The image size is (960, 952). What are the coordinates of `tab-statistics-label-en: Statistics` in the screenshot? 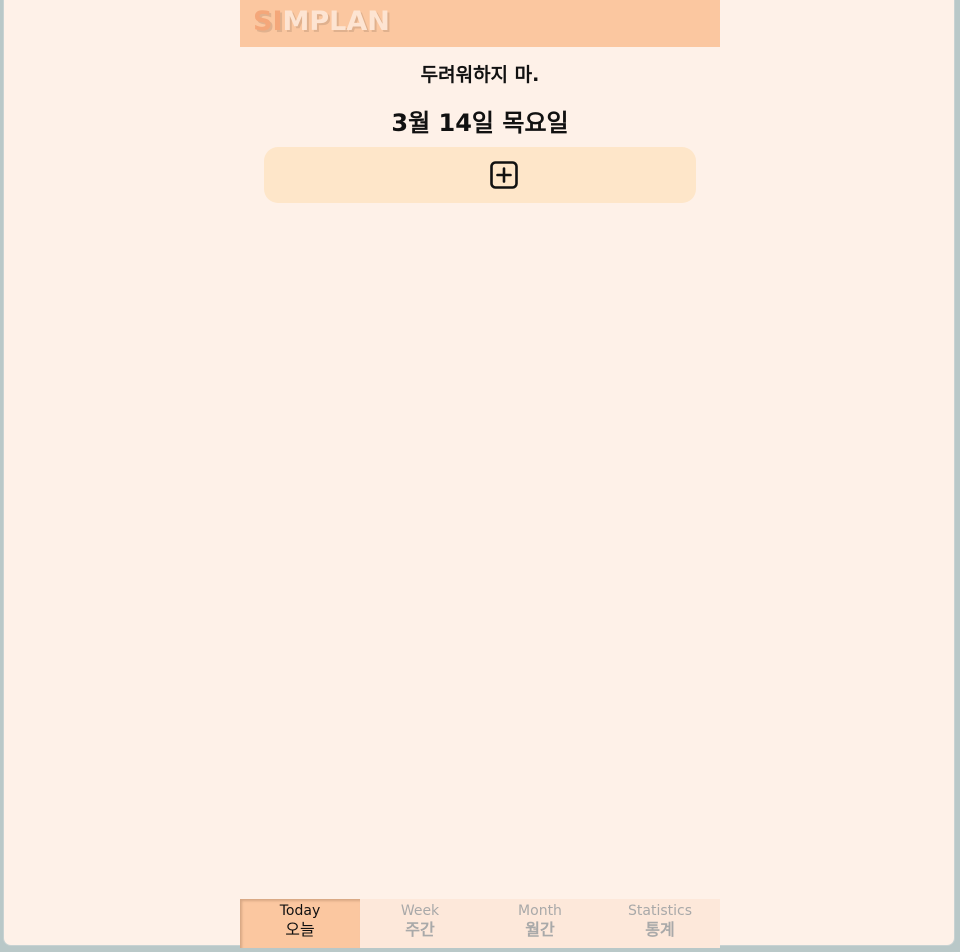 It's located at (660, 911).